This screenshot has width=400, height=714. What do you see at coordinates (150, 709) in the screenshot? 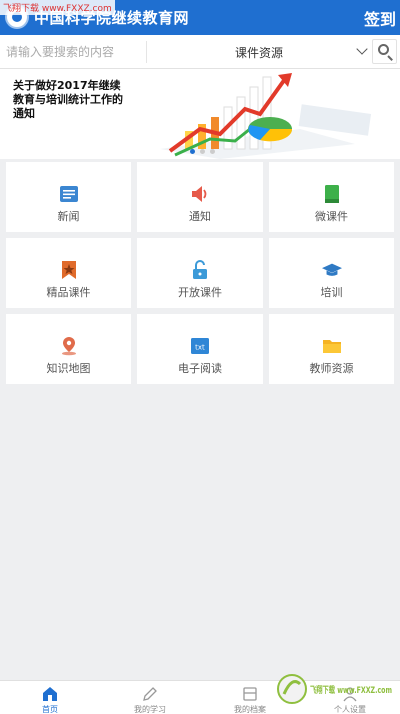
I see `nav-label: 我的学习` at bounding box center [150, 709].